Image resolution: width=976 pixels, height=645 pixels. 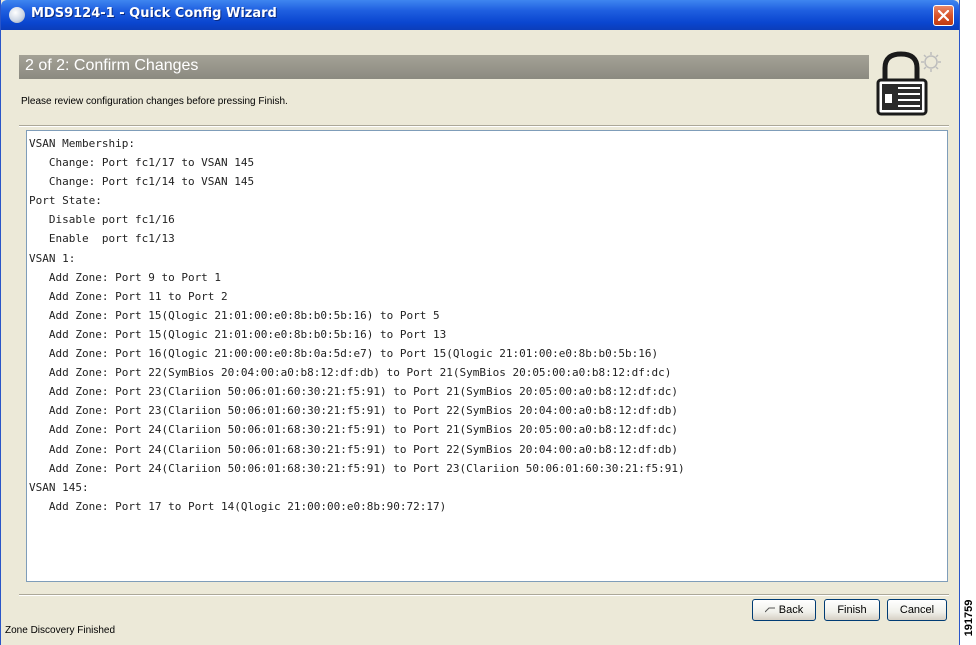 What do you see at coordinates (60, 630) in the screenshot?
I see `status-bar-text: Zone Discovery Finished` at bounding box center [60, 630].